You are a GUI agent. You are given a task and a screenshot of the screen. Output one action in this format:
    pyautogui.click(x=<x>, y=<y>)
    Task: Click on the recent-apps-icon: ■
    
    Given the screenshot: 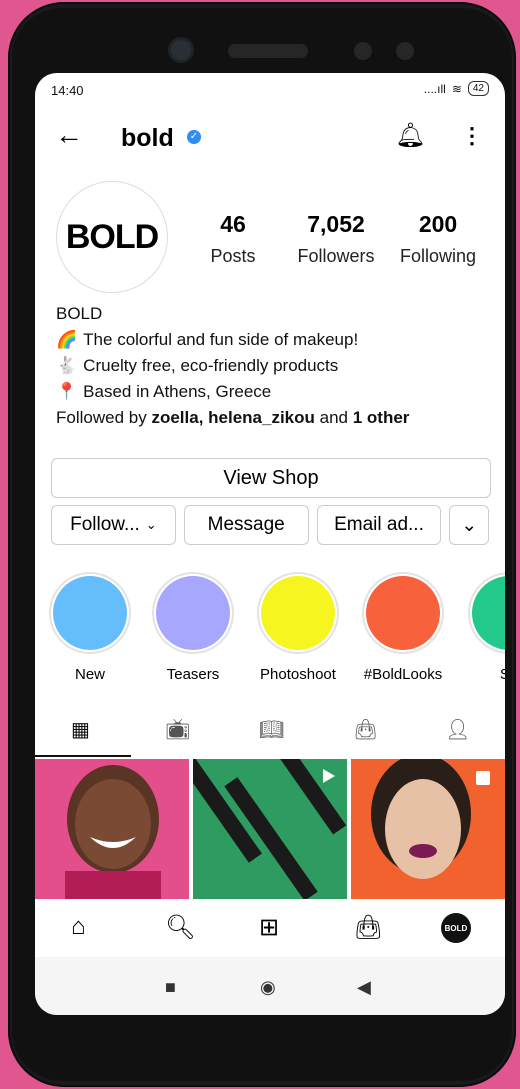 What is the action you would take?
    pyautogui.click(x=170, y=987)
    